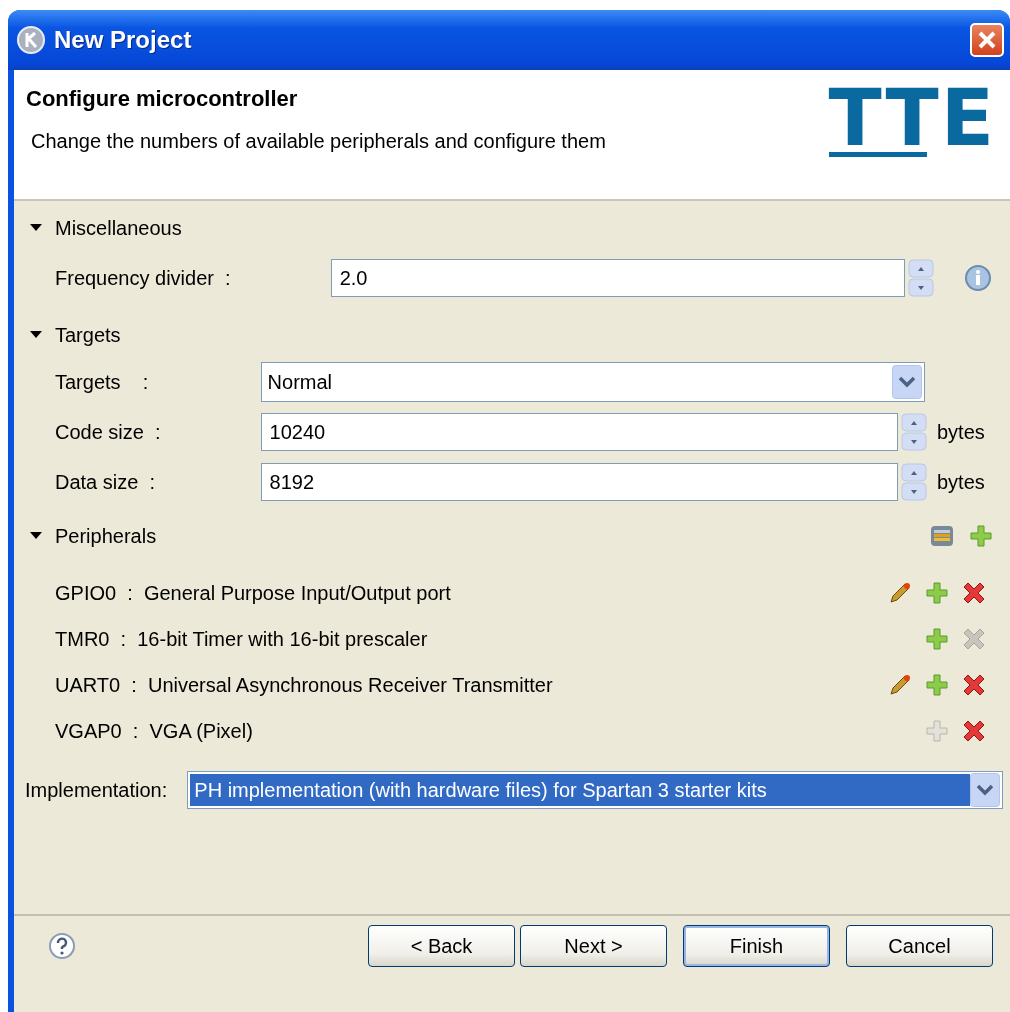 Image resolution: width=1010 pixels, height=1012 pixels. Describe the element at coordinates (919, 946) in the screenshot. I see `dialog-button: Cancel` at that location.